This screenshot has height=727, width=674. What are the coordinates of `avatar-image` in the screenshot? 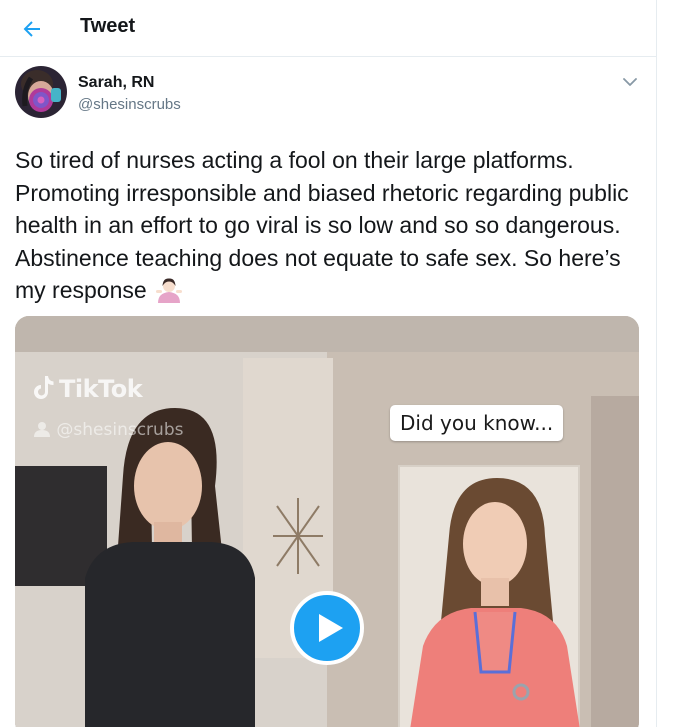 It's located at (41, 92).